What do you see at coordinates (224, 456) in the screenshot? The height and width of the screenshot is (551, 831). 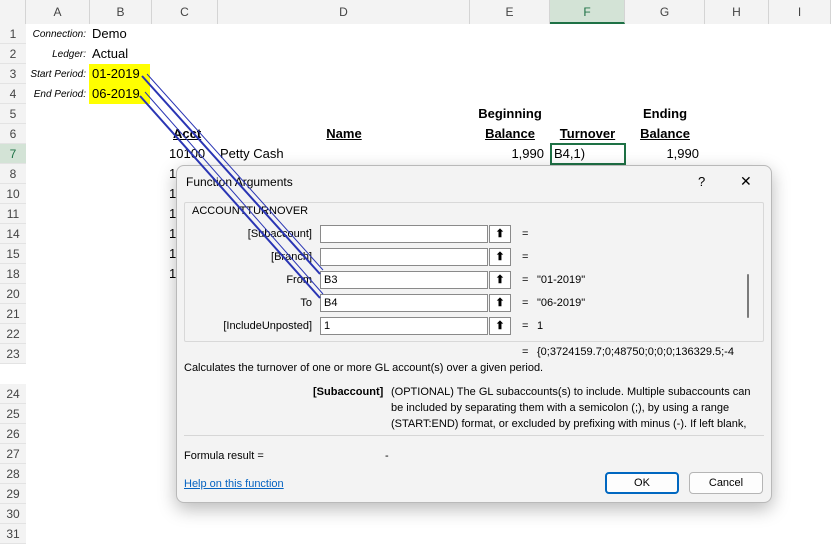 I see `formula-result-label: Formula result =` at bounding box center [224, 456].